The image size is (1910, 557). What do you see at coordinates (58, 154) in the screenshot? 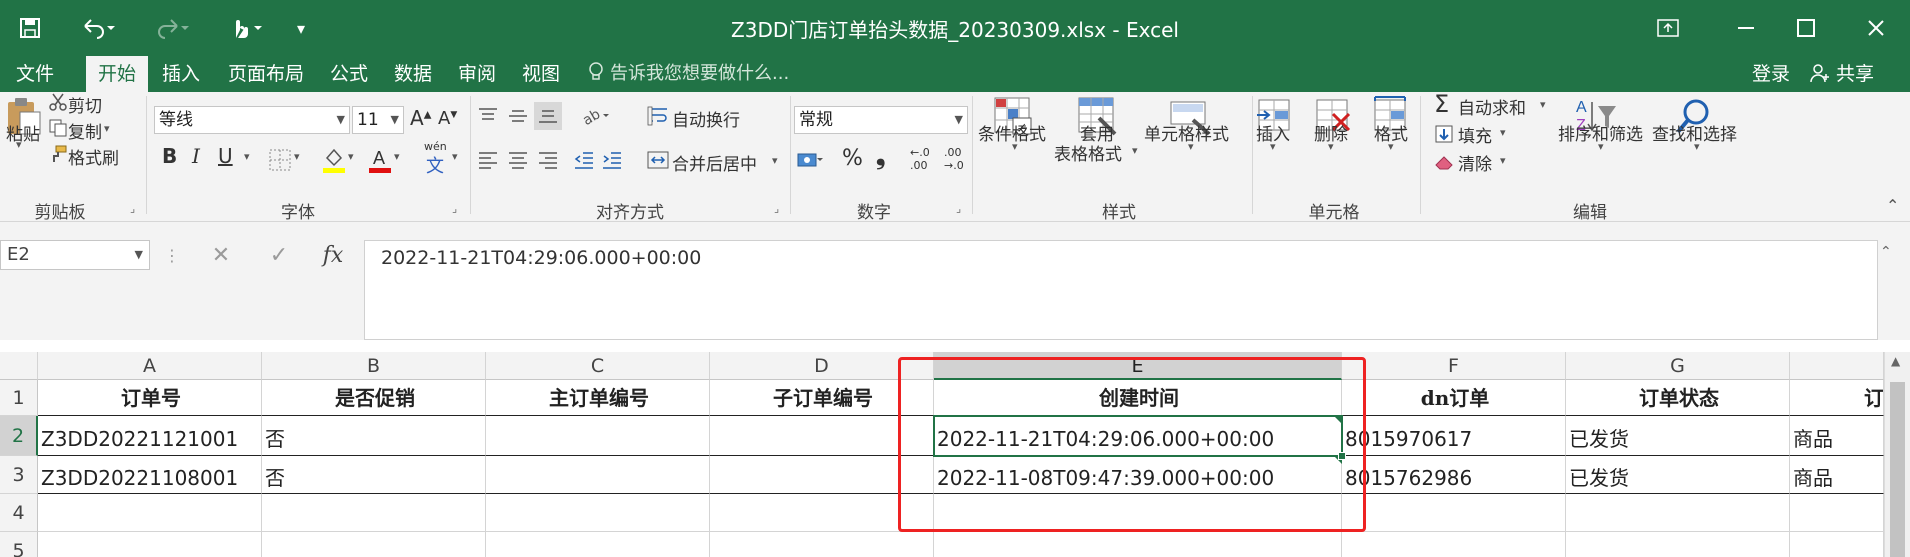
I see `format-painter-icon` at bounding box center [58, 154].